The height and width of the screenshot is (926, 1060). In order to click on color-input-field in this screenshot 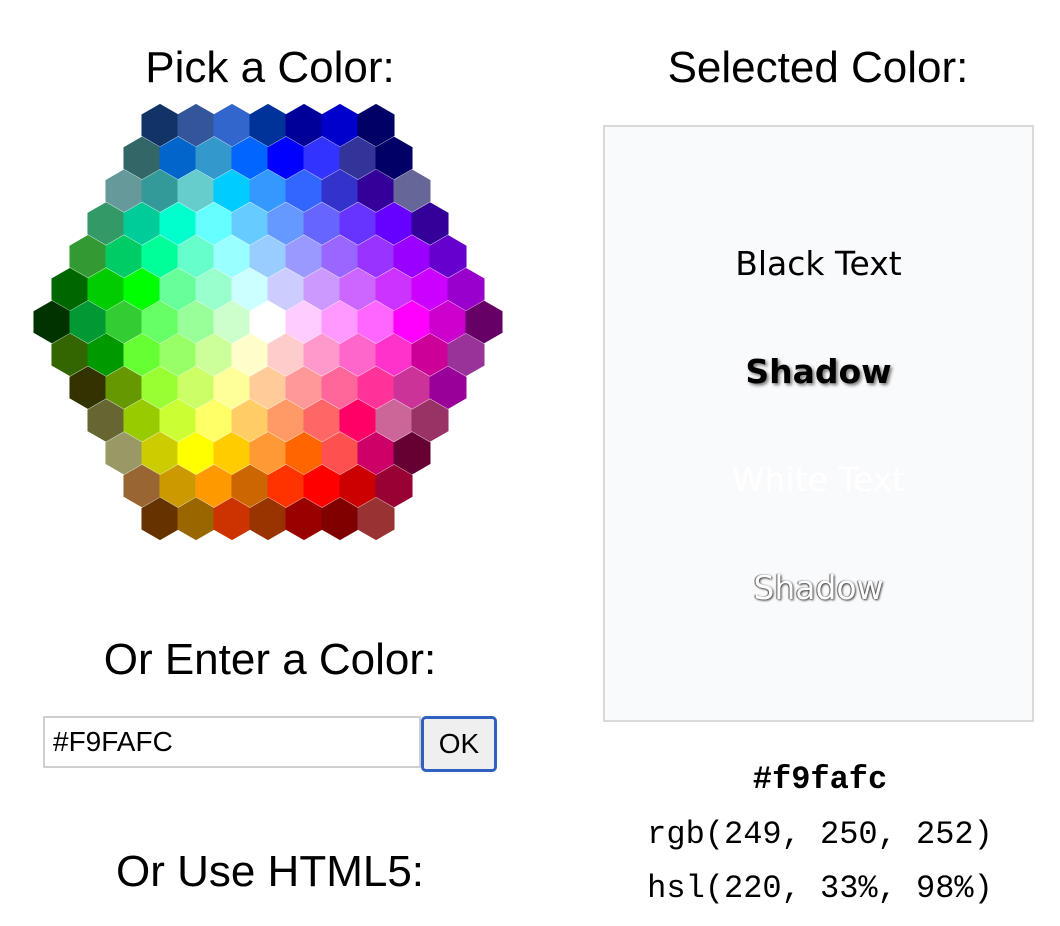, I will do `click(232, 742)`.